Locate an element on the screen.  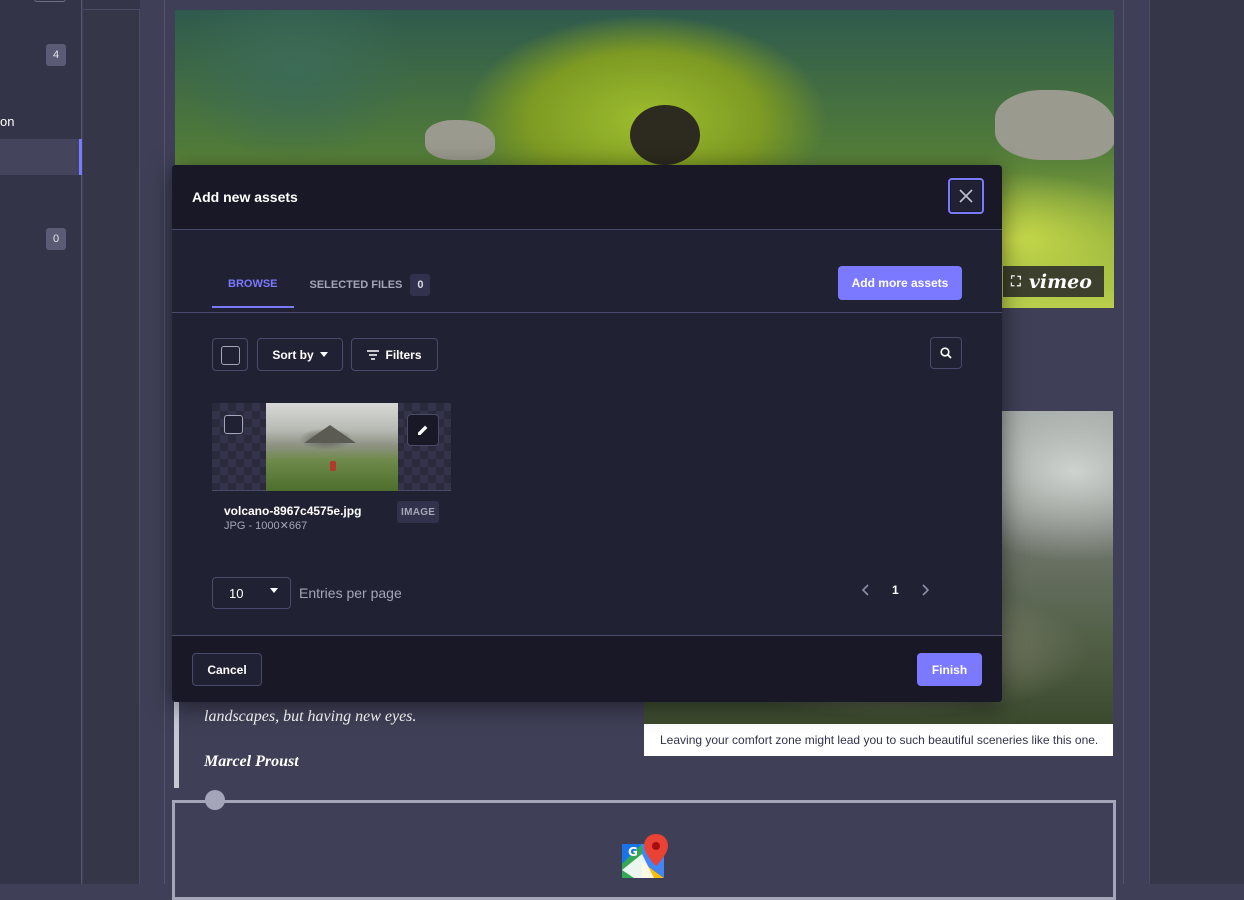
tab-browse: BROWSE is located at coordinates (253, 284).